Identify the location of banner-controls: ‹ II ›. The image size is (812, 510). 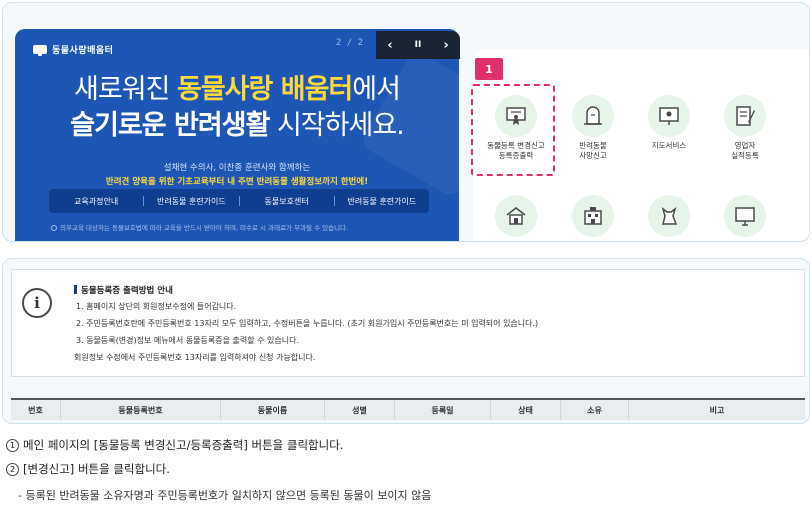
(418, 45).